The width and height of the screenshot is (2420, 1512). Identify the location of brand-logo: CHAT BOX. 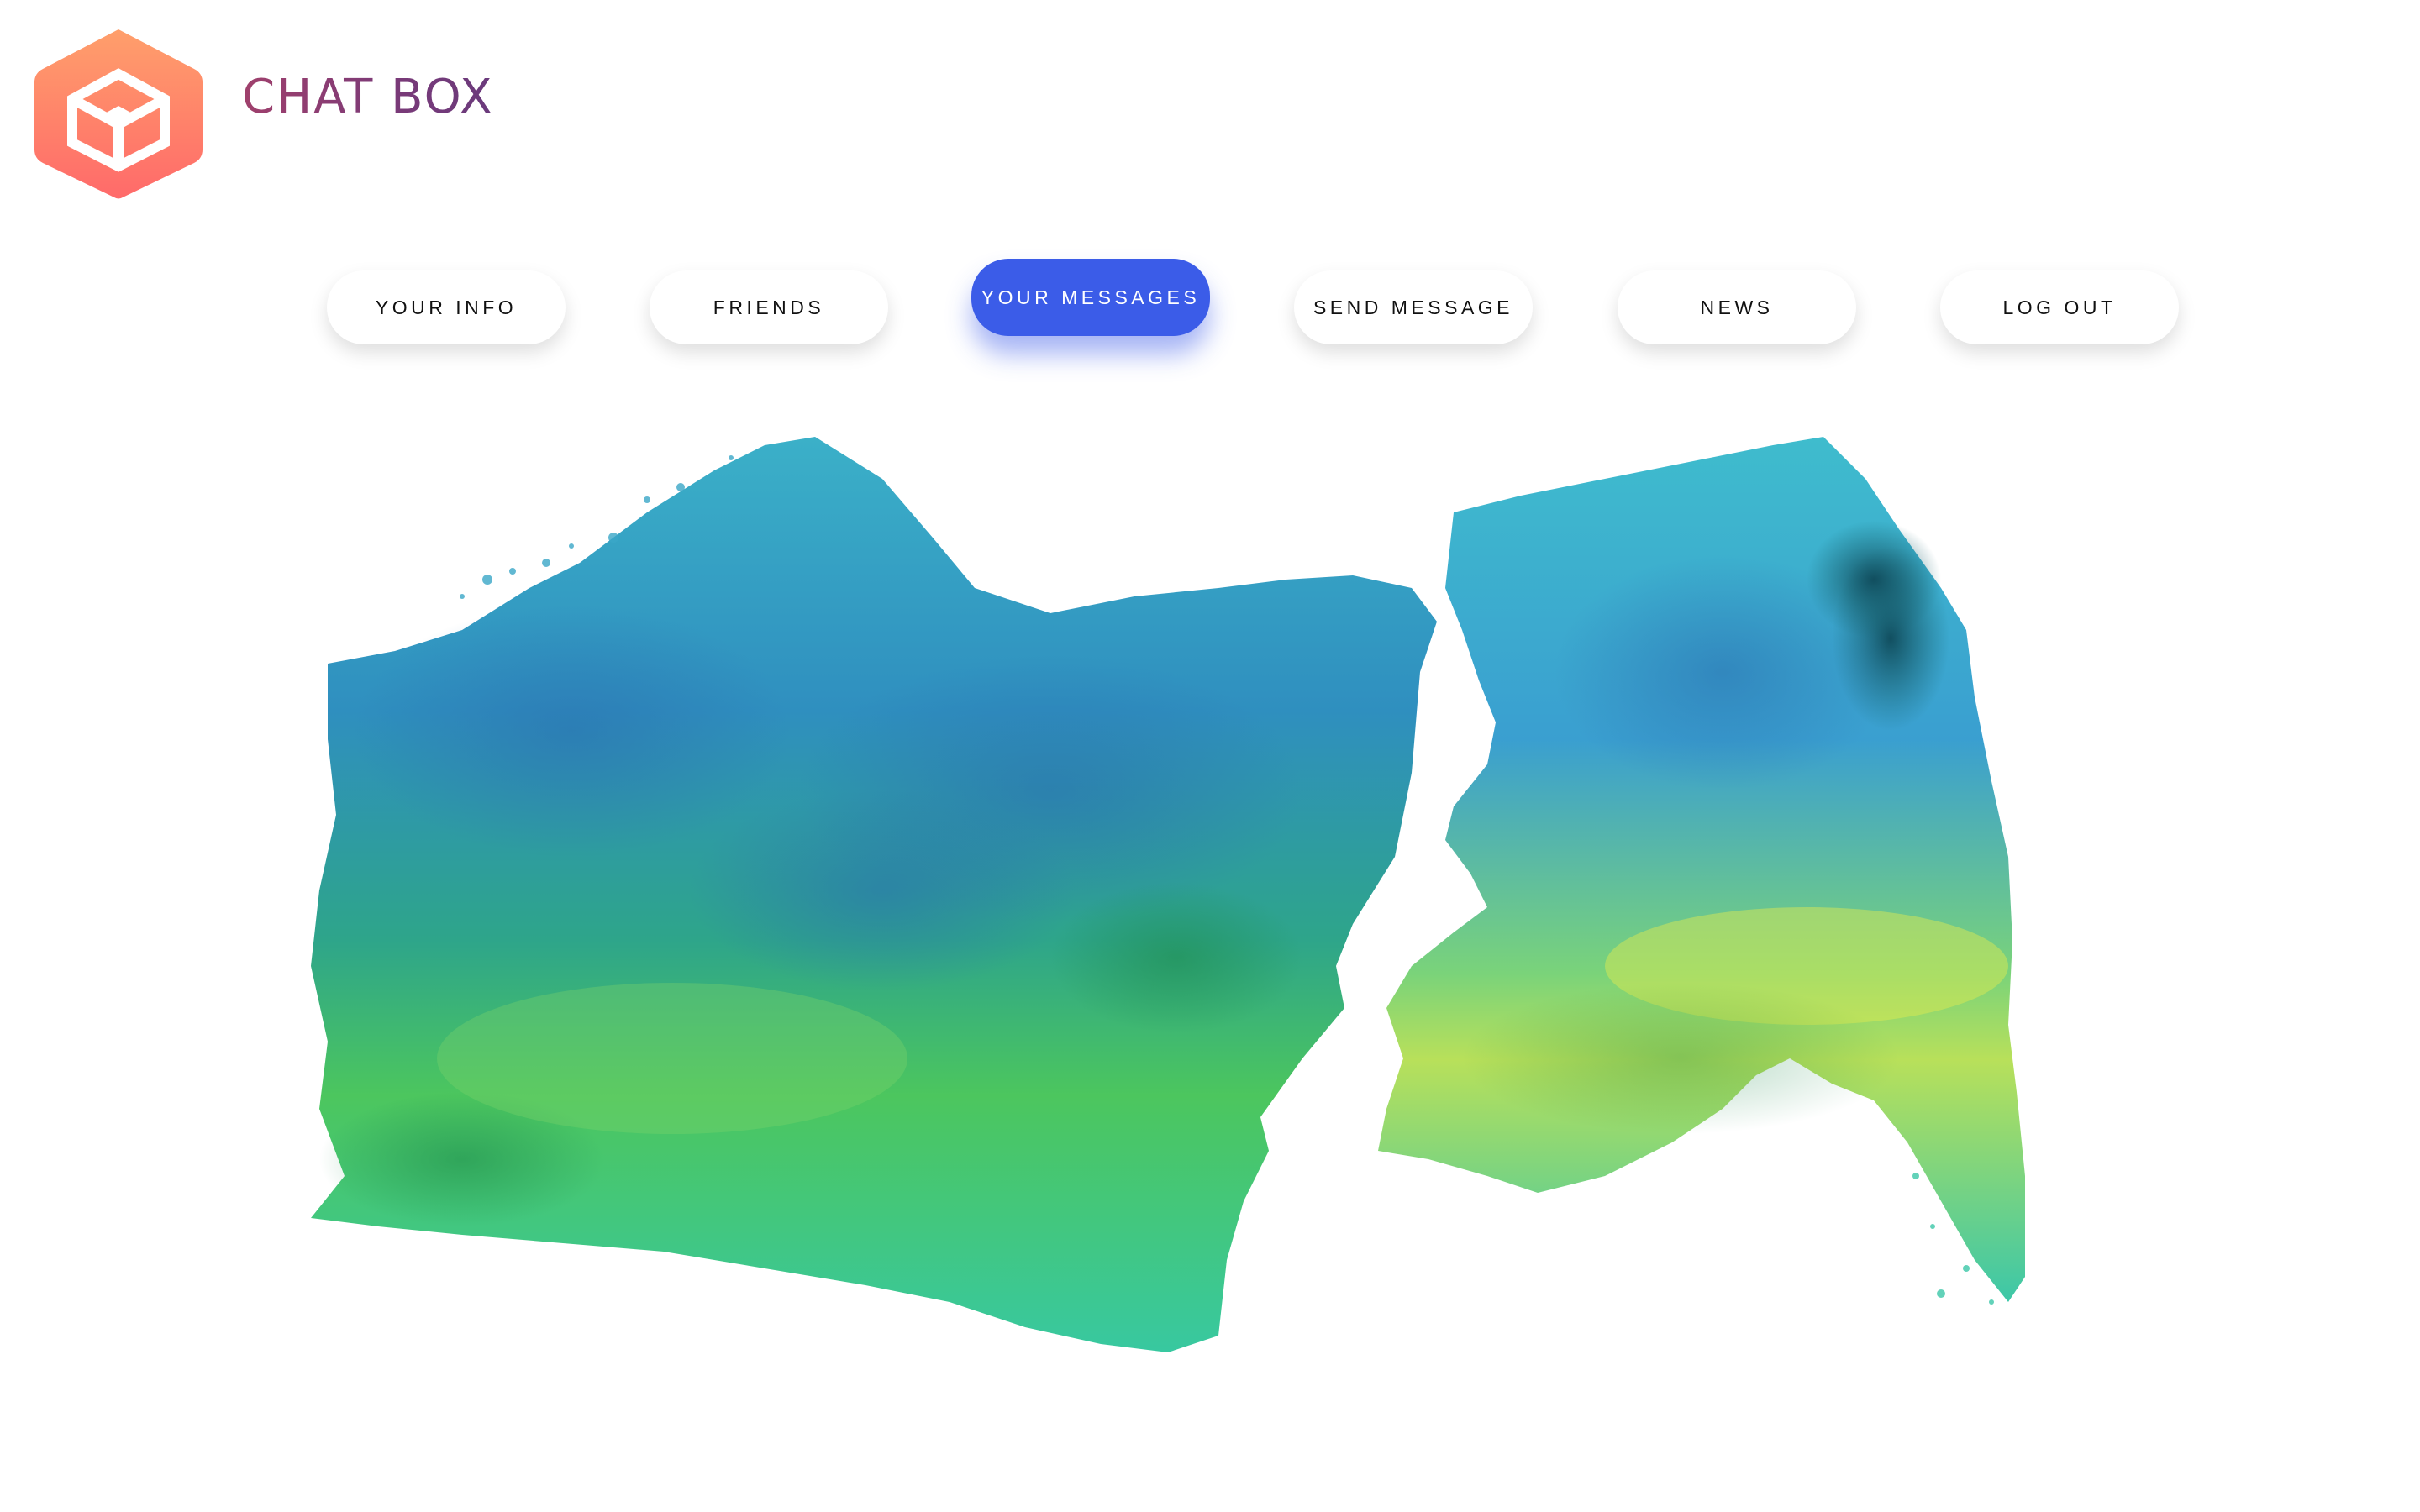
(261, 113).